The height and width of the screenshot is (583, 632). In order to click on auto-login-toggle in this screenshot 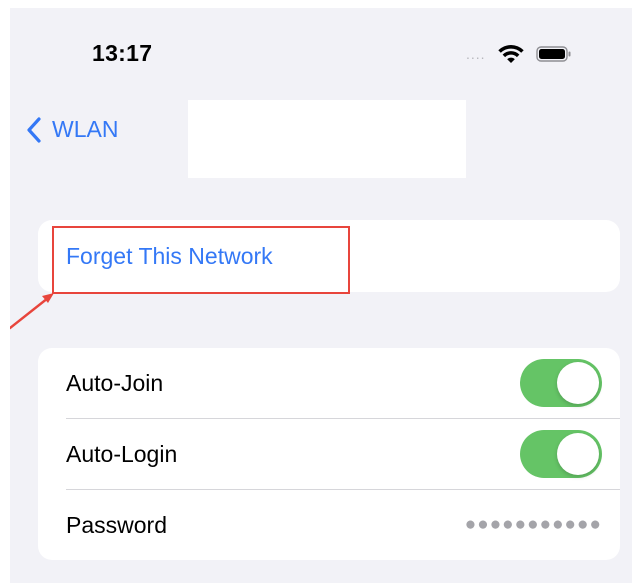, I will do `click(561, 454)`.